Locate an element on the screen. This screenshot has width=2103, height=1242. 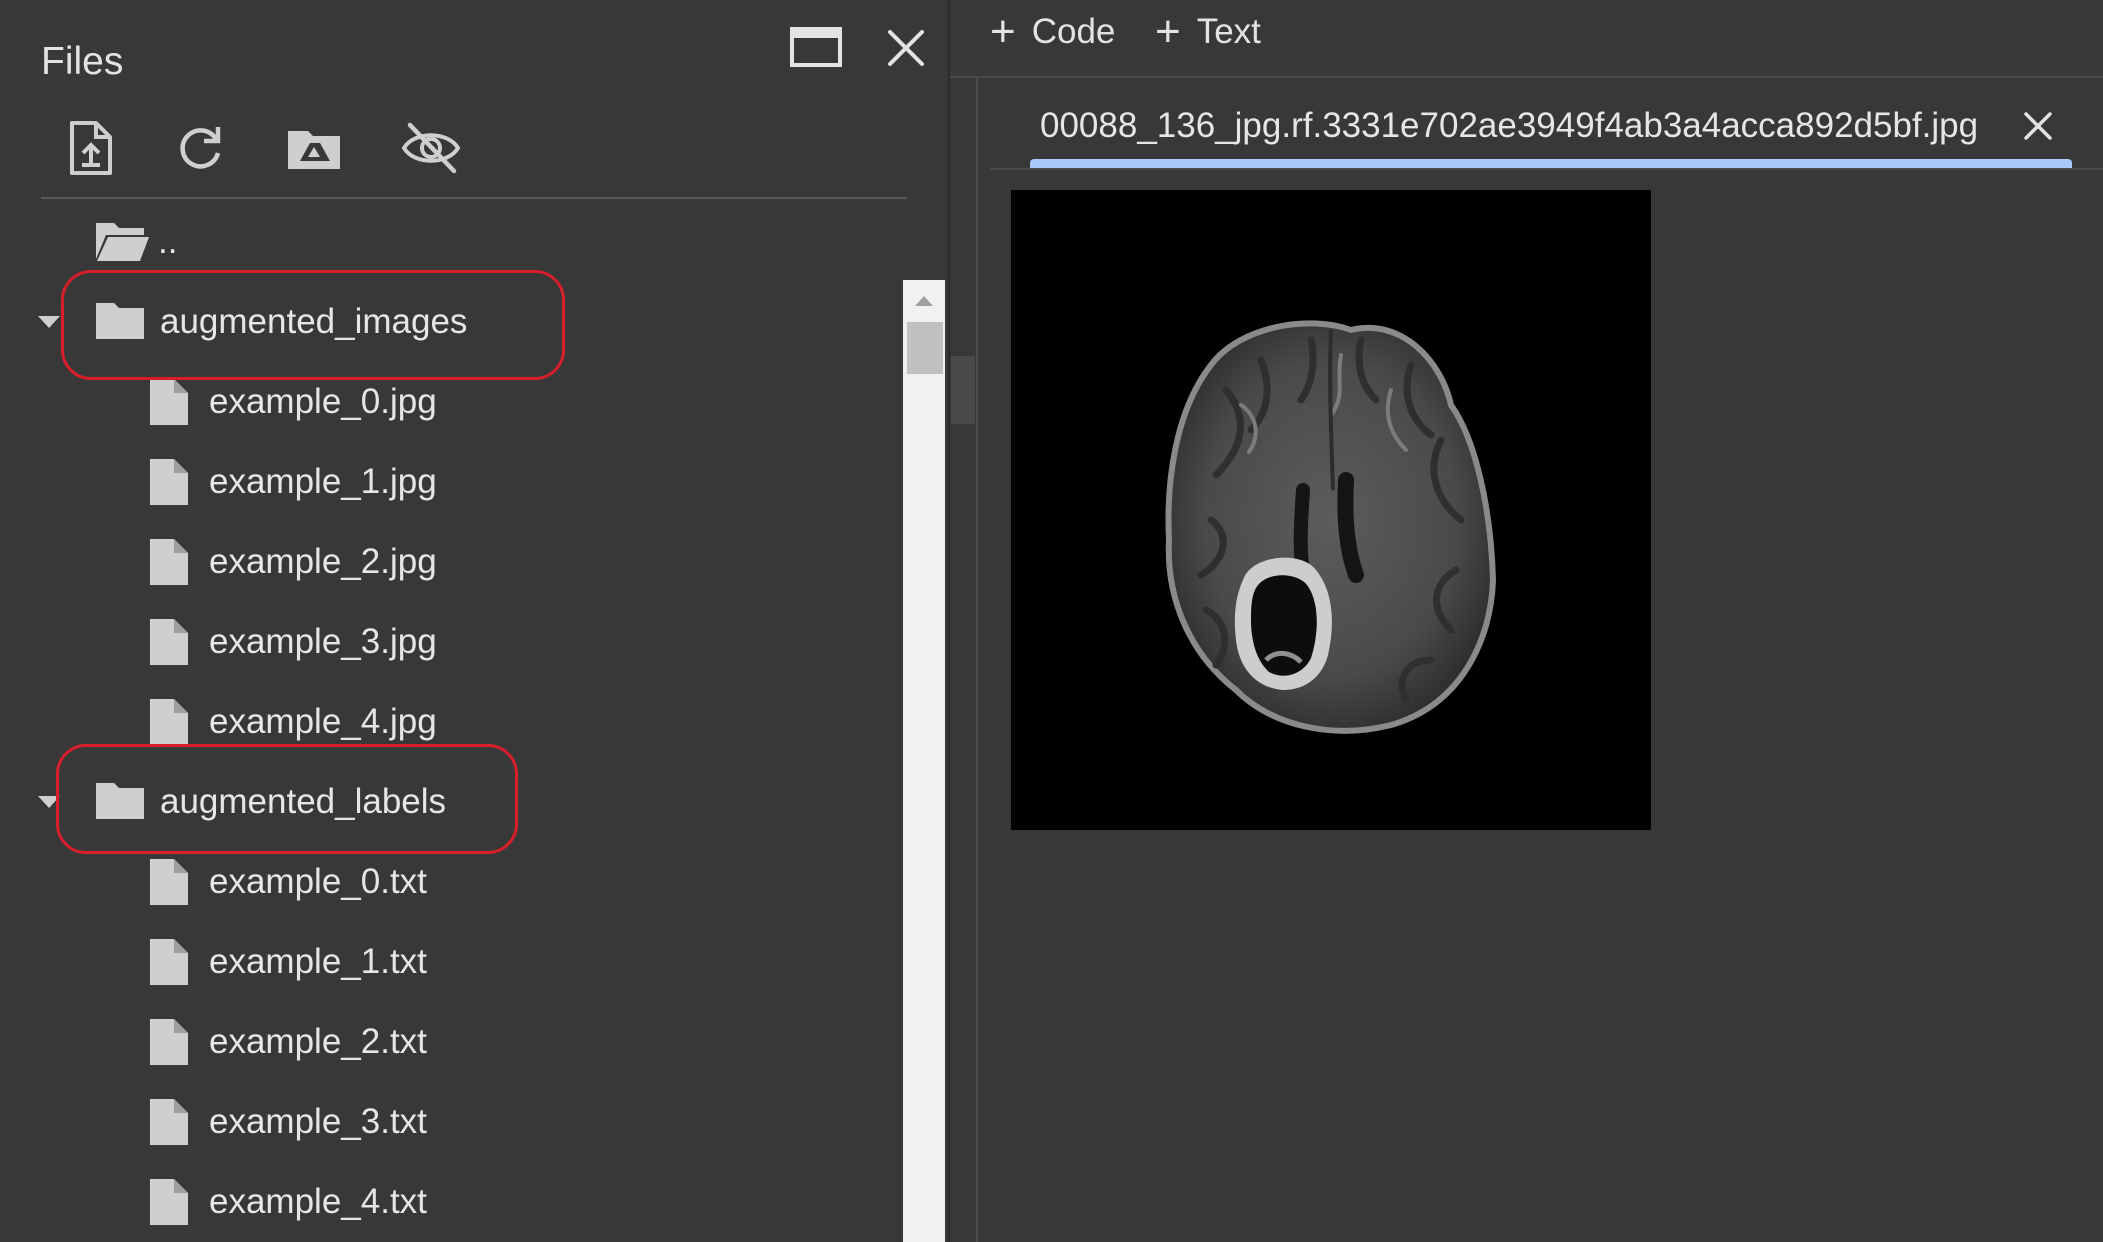
toggle-hidden-files-button is located at coordinates (431, 148).